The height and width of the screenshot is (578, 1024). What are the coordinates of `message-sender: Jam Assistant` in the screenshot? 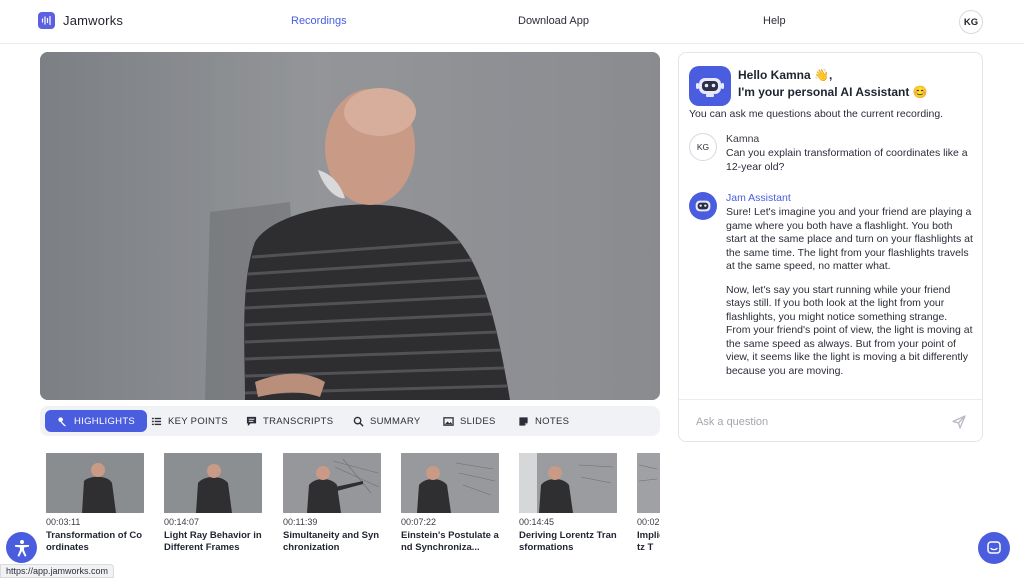 It's located at (758, 198).